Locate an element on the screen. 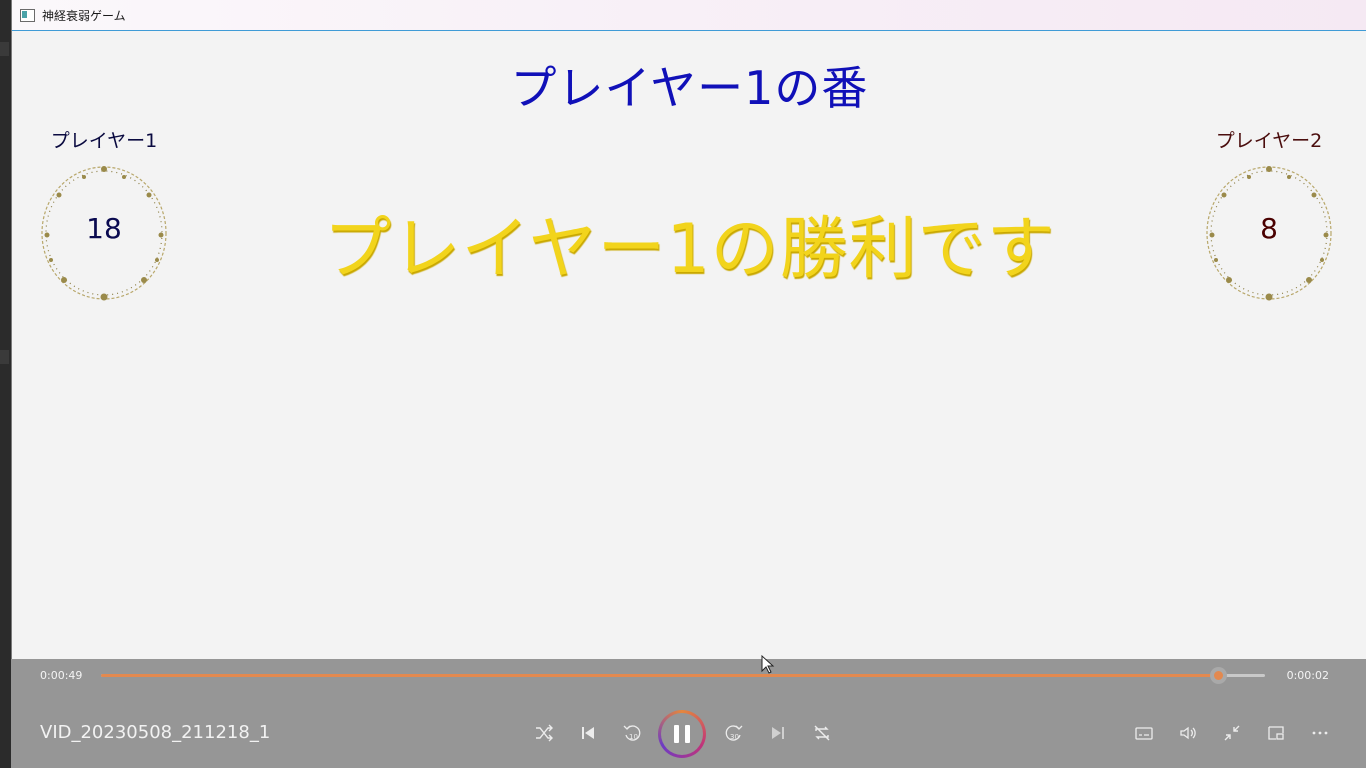 Image resolution: width=1366 pixels, height=768 pixels. subtitles-button is located at coordinates (1144, 733).